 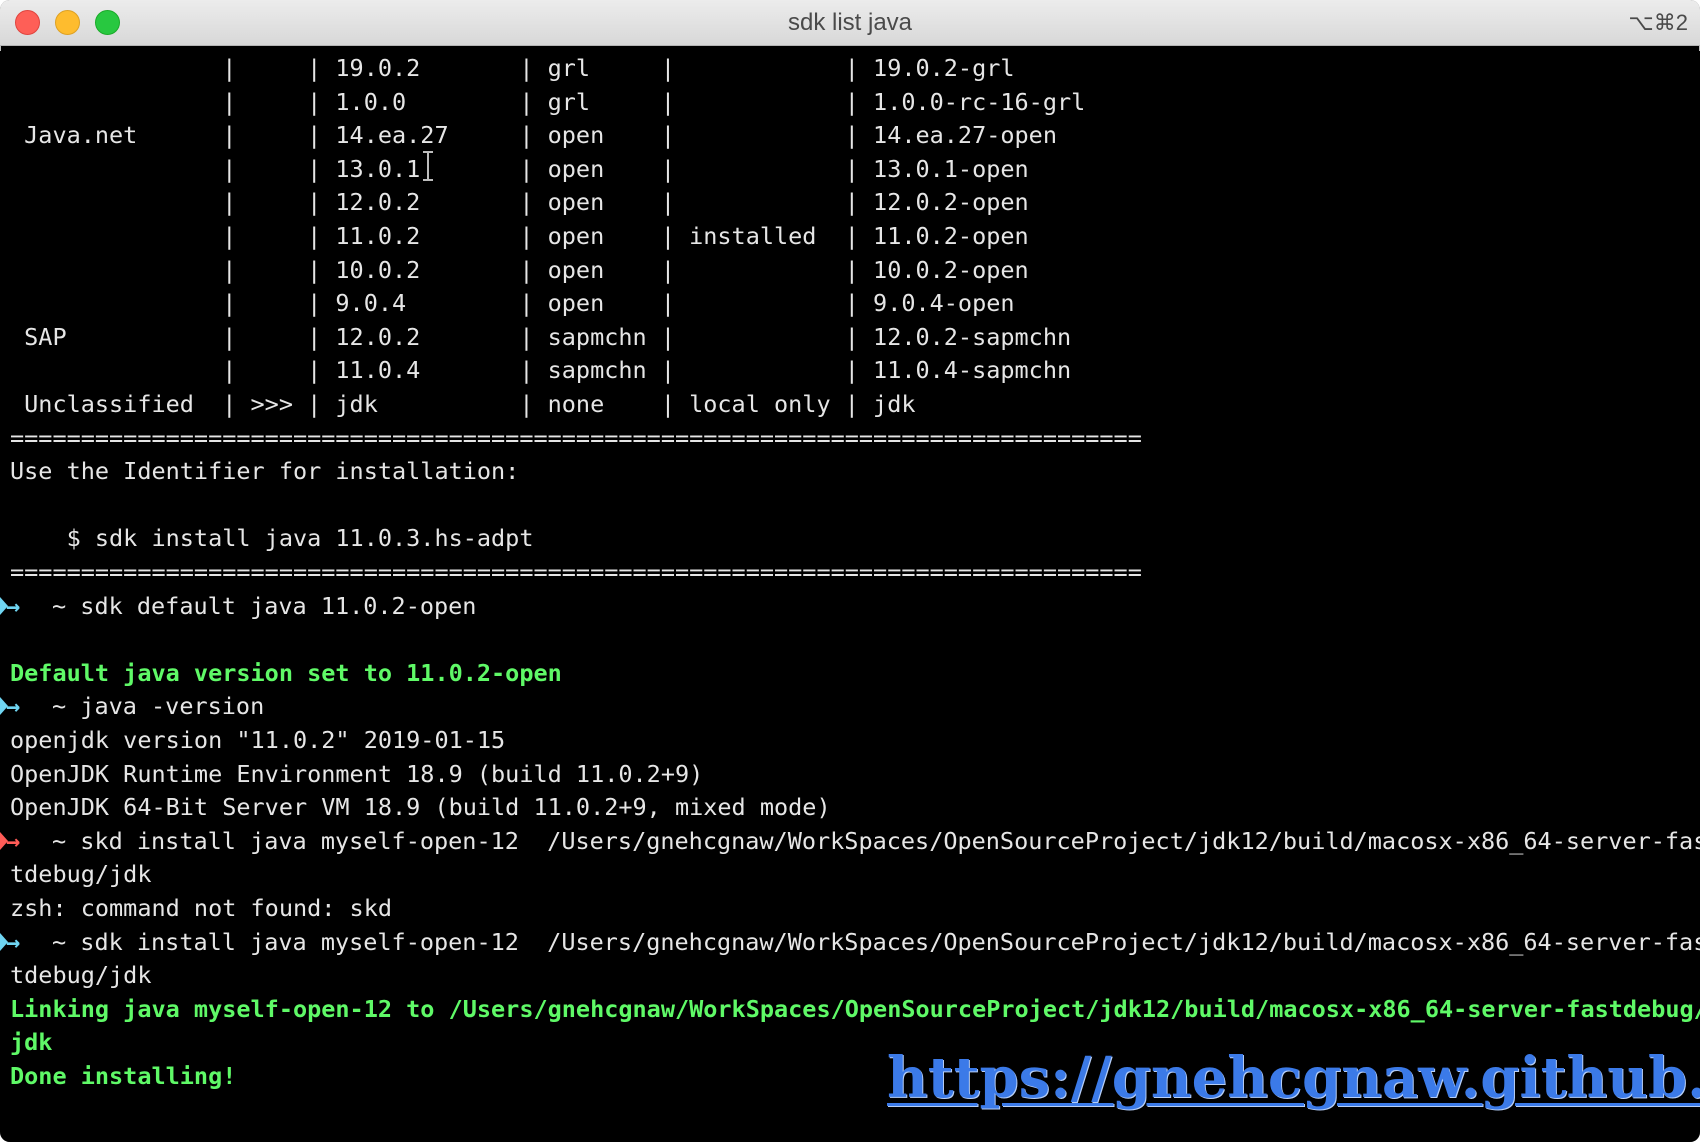 What do you see at coordinates (286, 672) in the screenshot?
I see `success-output: Default java version set to 11.0.2-open` at bounding box center [286, 672].